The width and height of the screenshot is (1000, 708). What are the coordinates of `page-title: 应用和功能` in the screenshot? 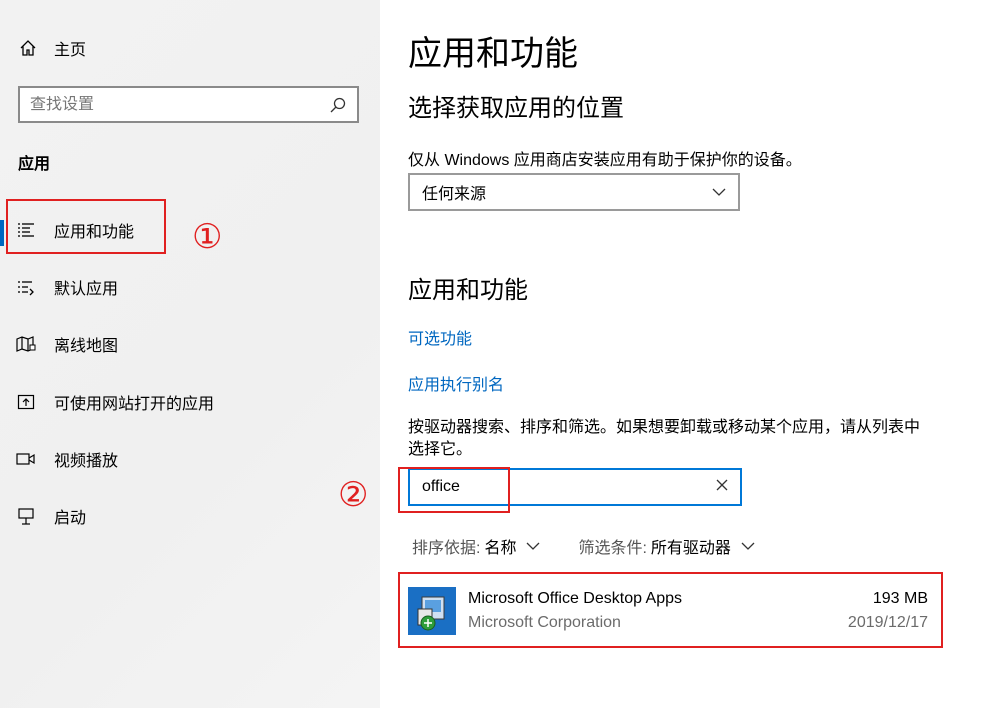 It's located at (493, 54).